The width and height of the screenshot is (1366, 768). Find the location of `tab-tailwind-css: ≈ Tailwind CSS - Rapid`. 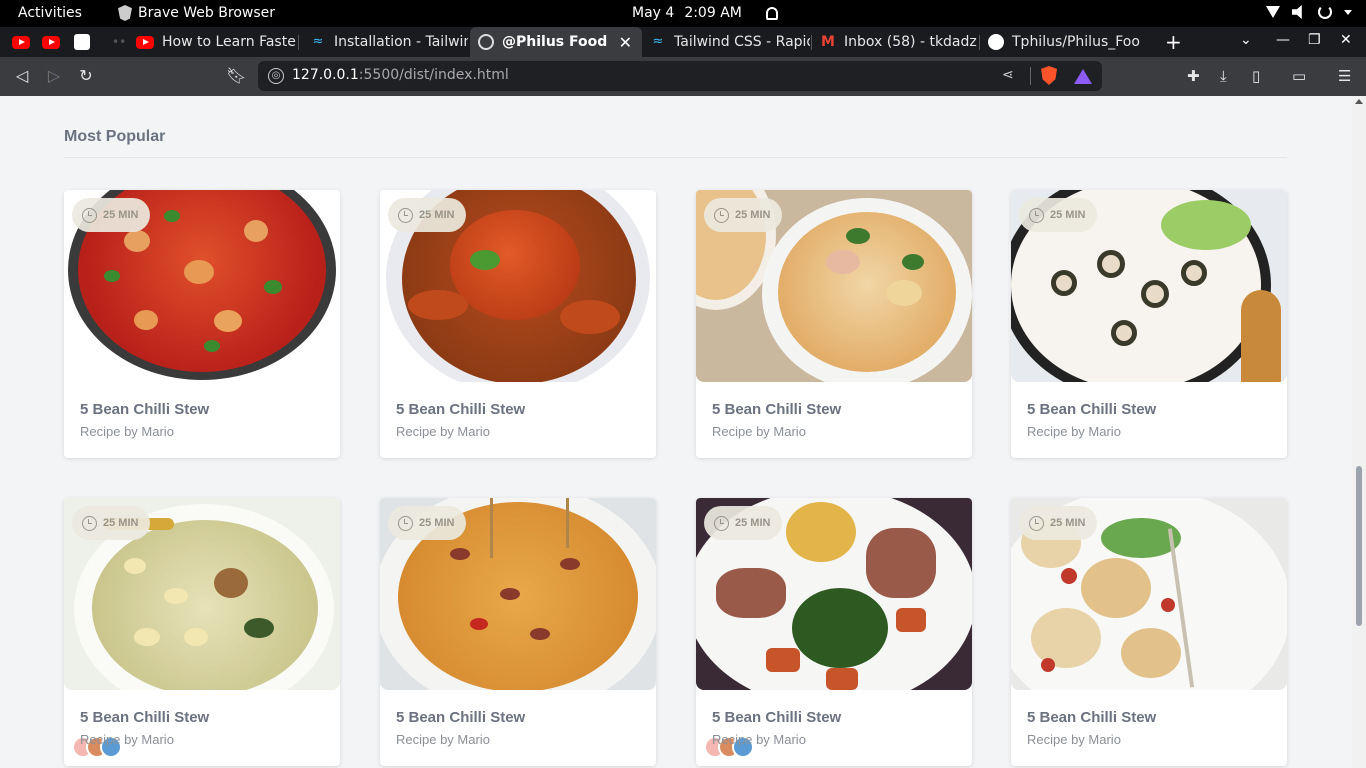

tab-tailwind-css: ≈ Tailwind CSS - Rapid is located at coordinates (726, 42).